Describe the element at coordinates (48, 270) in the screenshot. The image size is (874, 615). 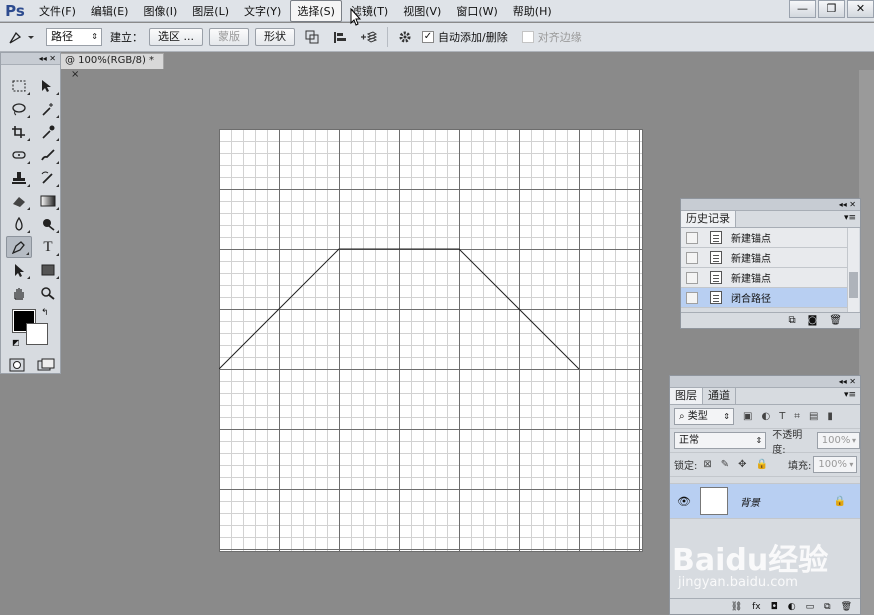
I see `rectangle-tool-icon` at that location.